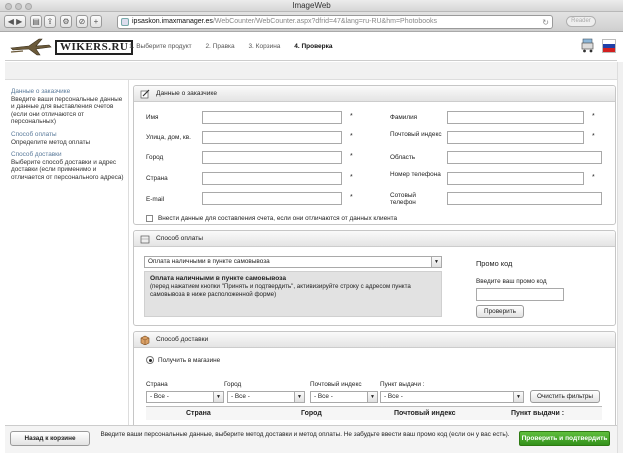 The height and width of the screenshot is (458, 623). Describe the element at coordinates (620, 257) in the screenshot. I see `page-scrollbar` at that location.